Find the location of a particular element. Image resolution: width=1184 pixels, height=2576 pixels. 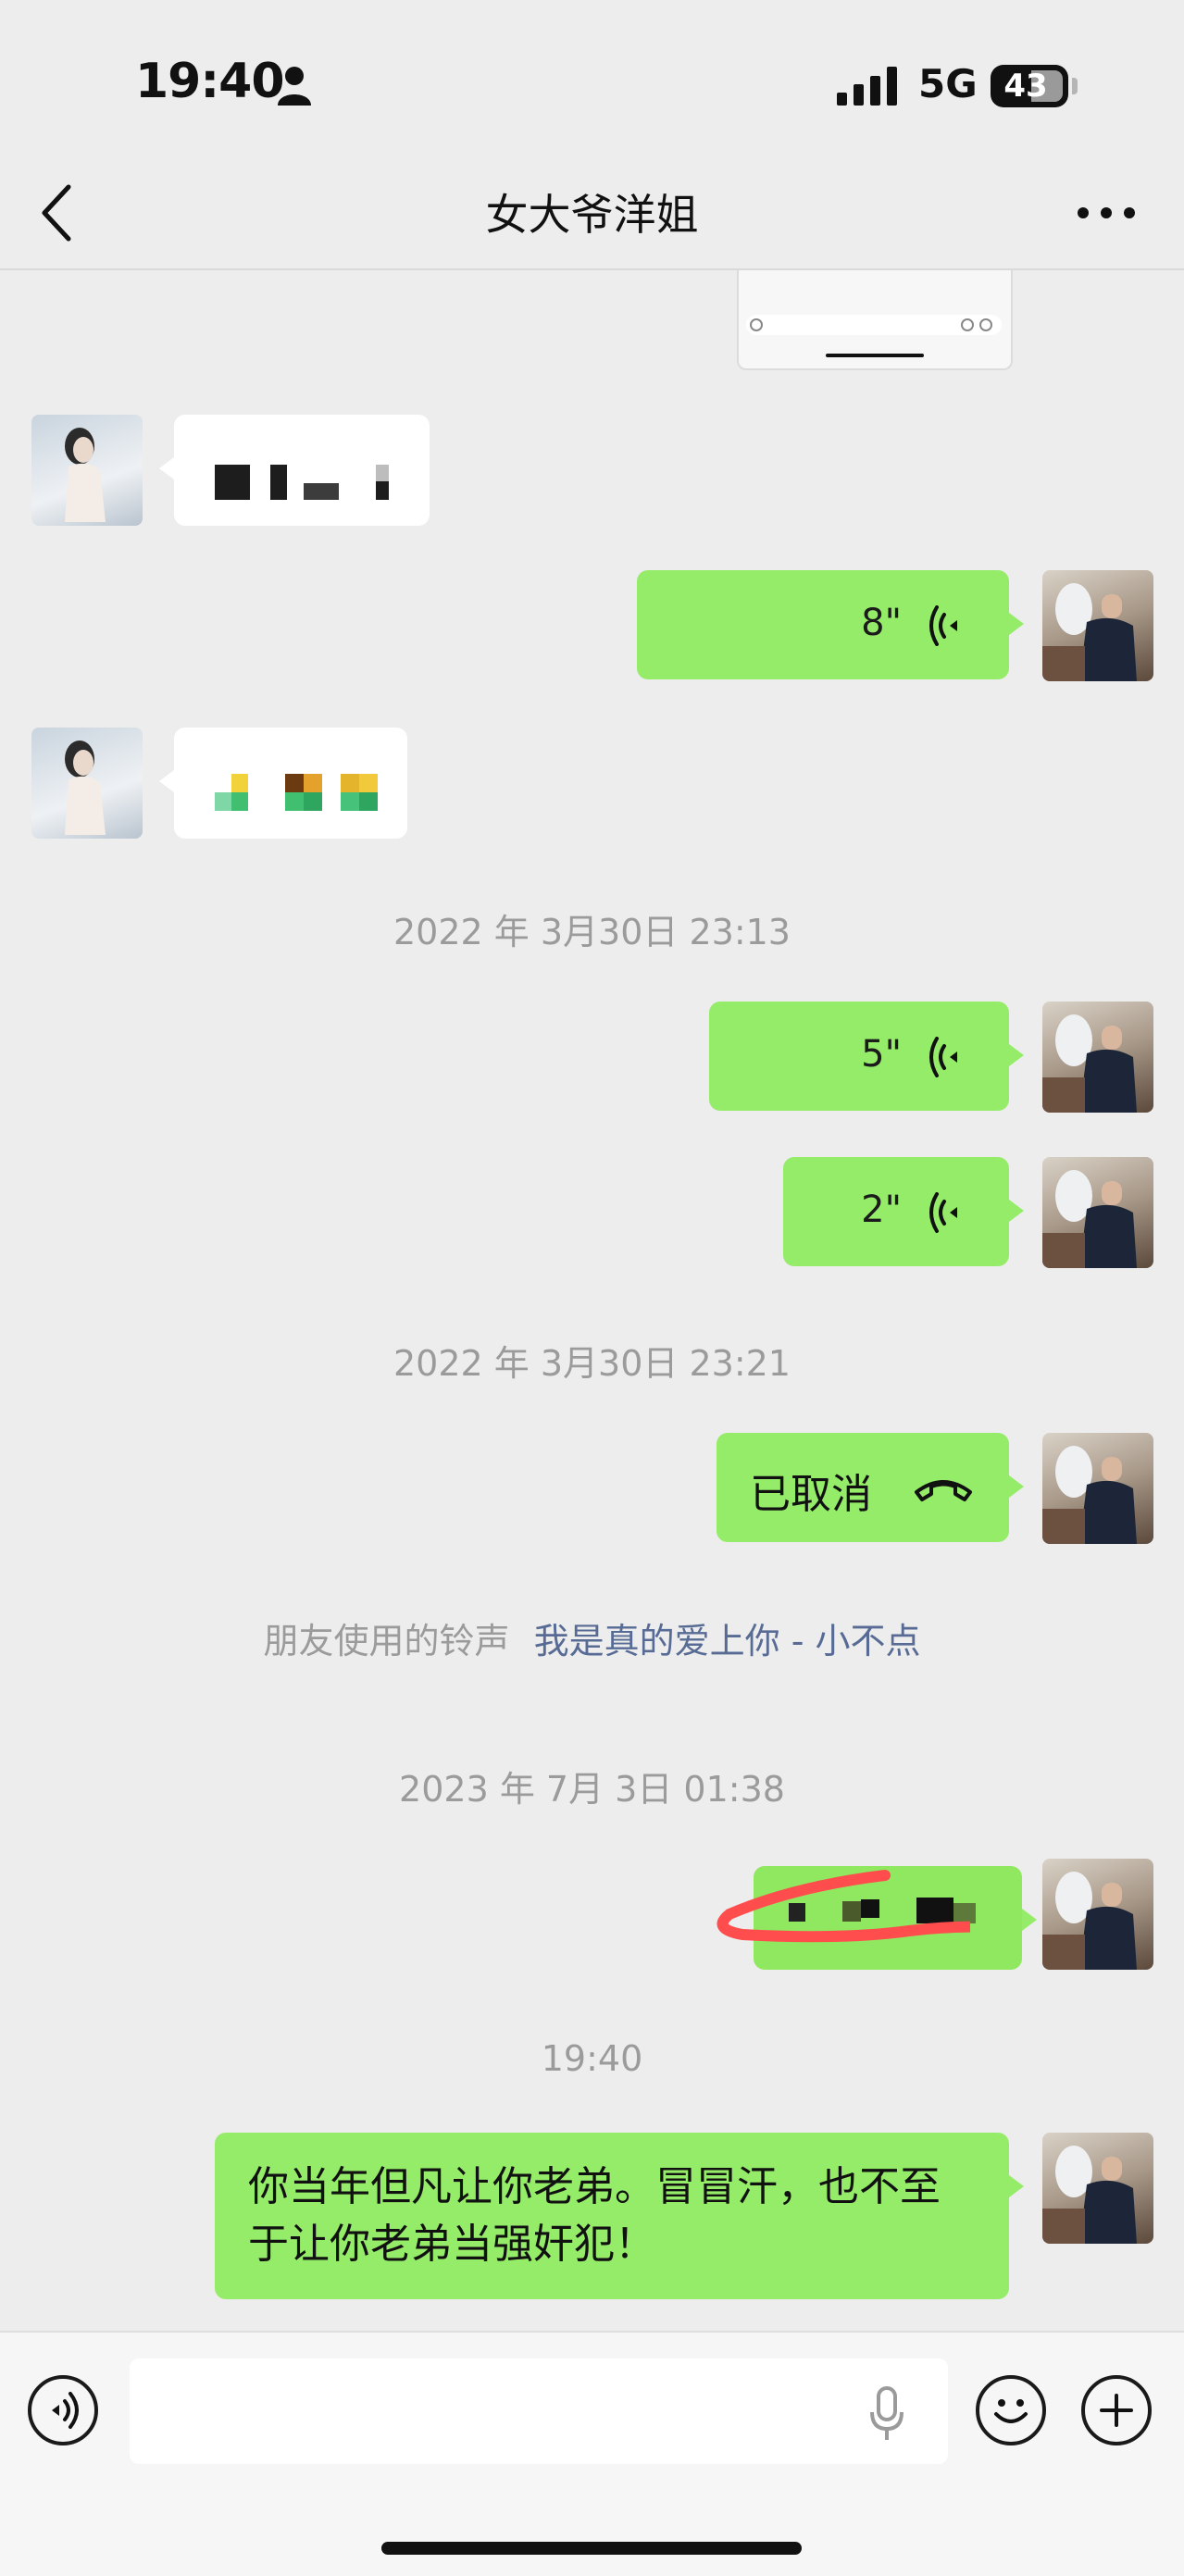

plus-button is located at coordinates (1116, 2410).